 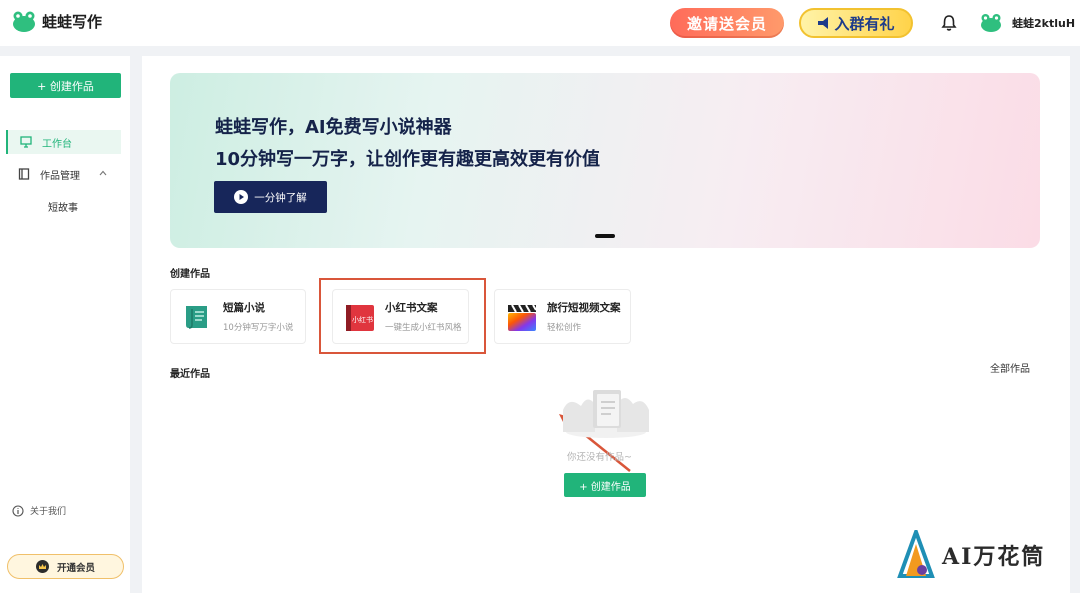 I want to click on watermark-text: AI万花筒, so click(x=994, y=557).